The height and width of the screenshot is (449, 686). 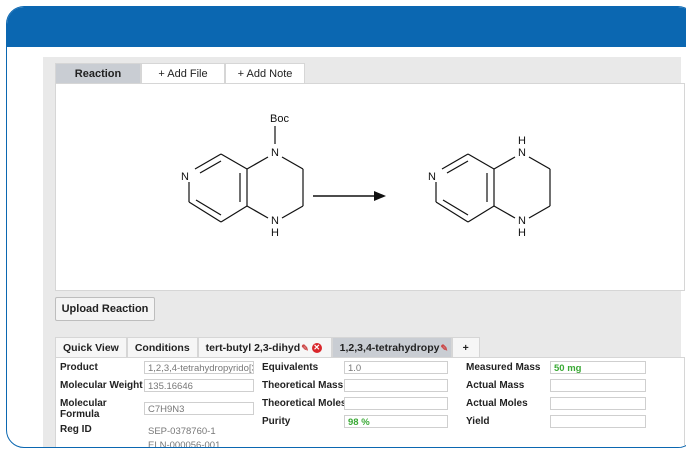 I want to click on equivalents-field: 1.0, so click(x=396, y=367).